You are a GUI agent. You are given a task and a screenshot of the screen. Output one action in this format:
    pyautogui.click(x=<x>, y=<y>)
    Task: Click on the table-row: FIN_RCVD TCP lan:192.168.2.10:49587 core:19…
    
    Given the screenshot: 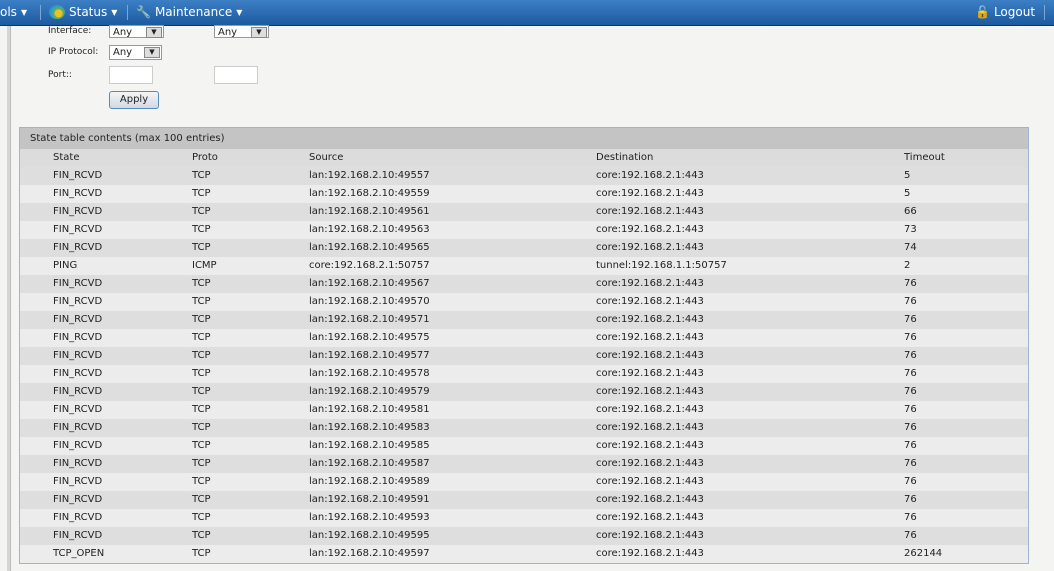 What is the action you would take?
    pyautogui.click(x=524, y=464)
    